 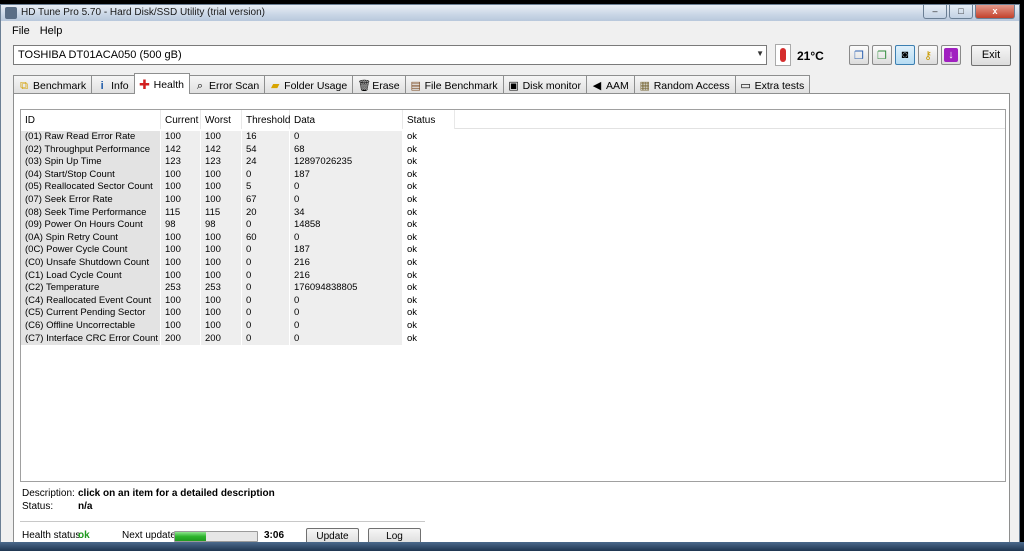 What do you see at coordinates (21, 31) in the screenshot?
I see `menu-file: File` at bounding box center [21, 31].